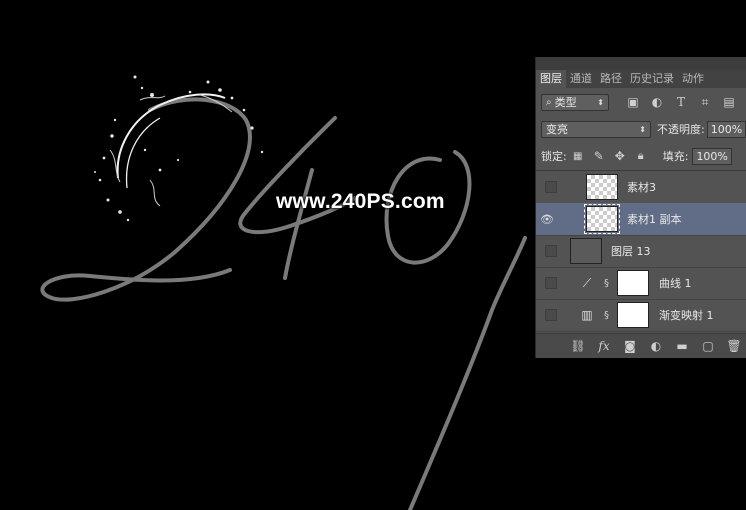 This screenshot has height=510, width=746. Describe the element at coordinates (708, 346) in the screenshot. I see `new-layer-icon: ▢` at that location.